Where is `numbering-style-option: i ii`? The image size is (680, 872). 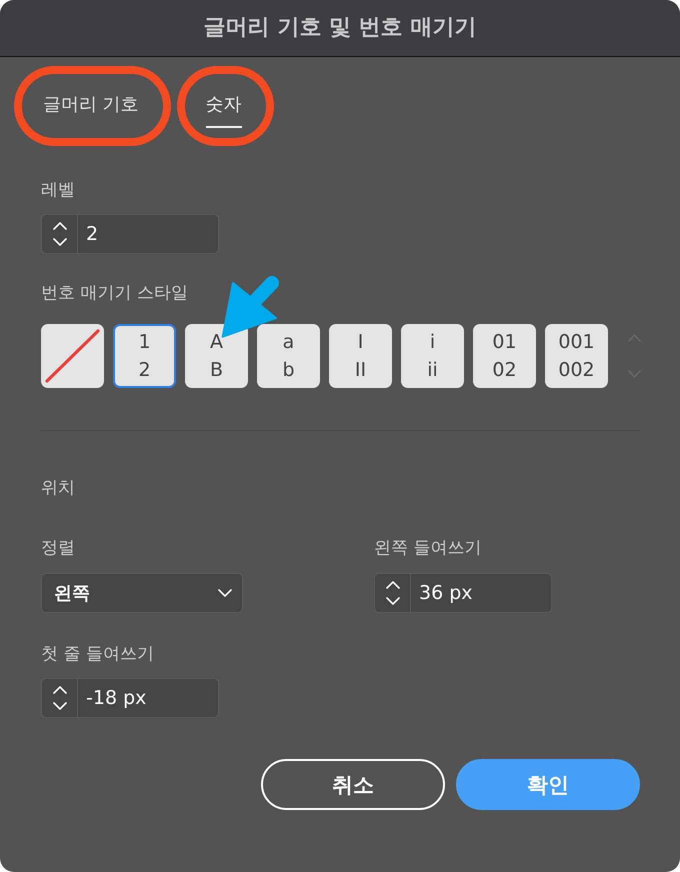
numbering-style-option: i ii is located at coordinates (432, 356).